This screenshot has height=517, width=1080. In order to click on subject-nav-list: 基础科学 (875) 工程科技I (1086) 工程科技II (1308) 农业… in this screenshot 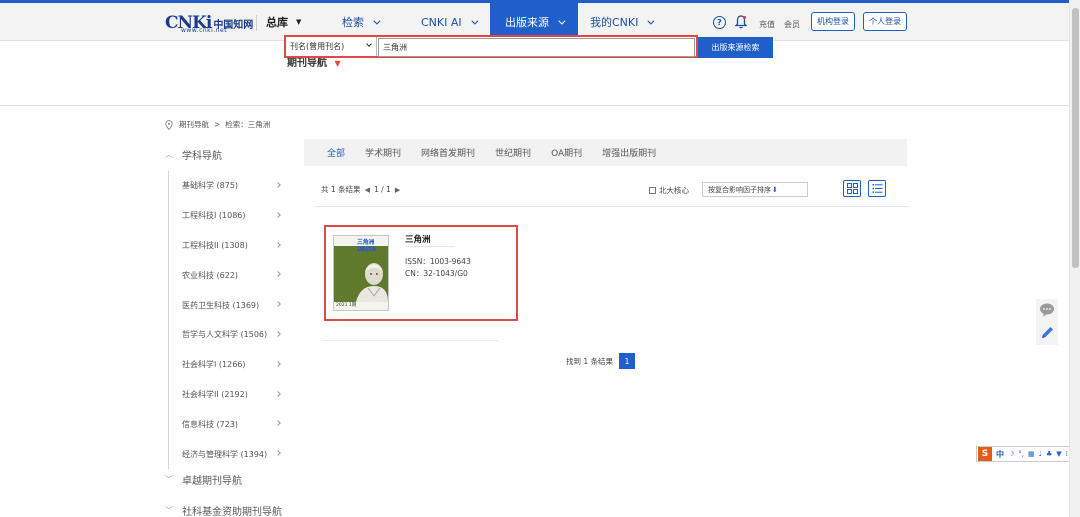, I will do `click(228, 320)`.